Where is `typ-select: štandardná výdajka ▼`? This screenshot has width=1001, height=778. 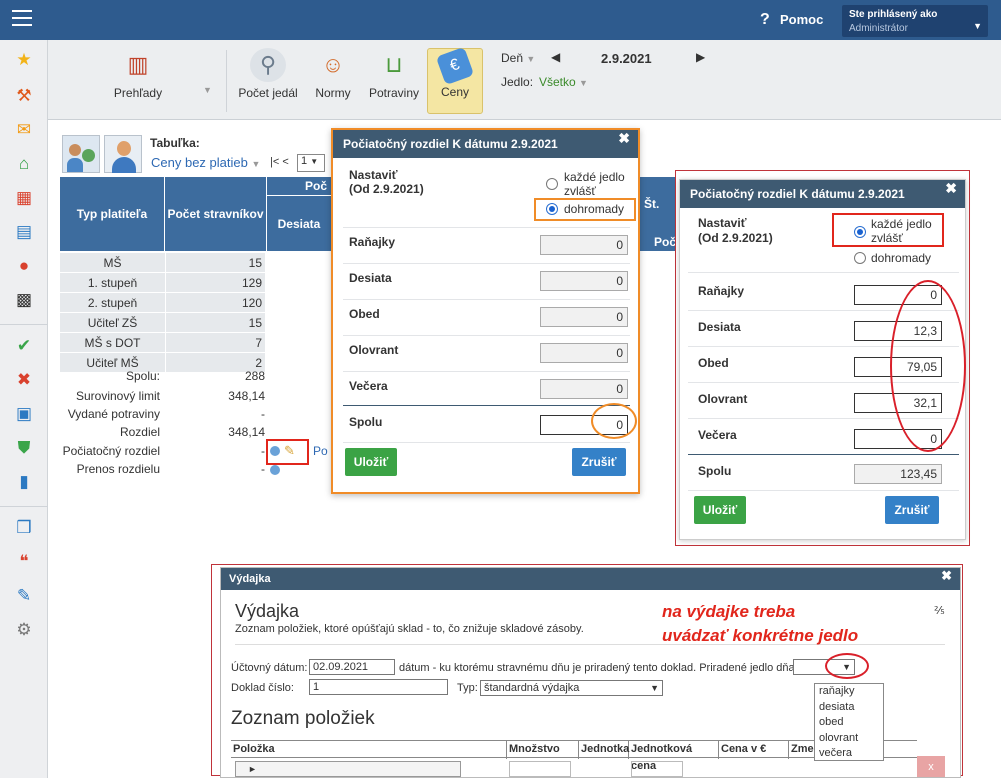 typ-select: štandardná výdajka ▼ is located at coordinates (571, 688).